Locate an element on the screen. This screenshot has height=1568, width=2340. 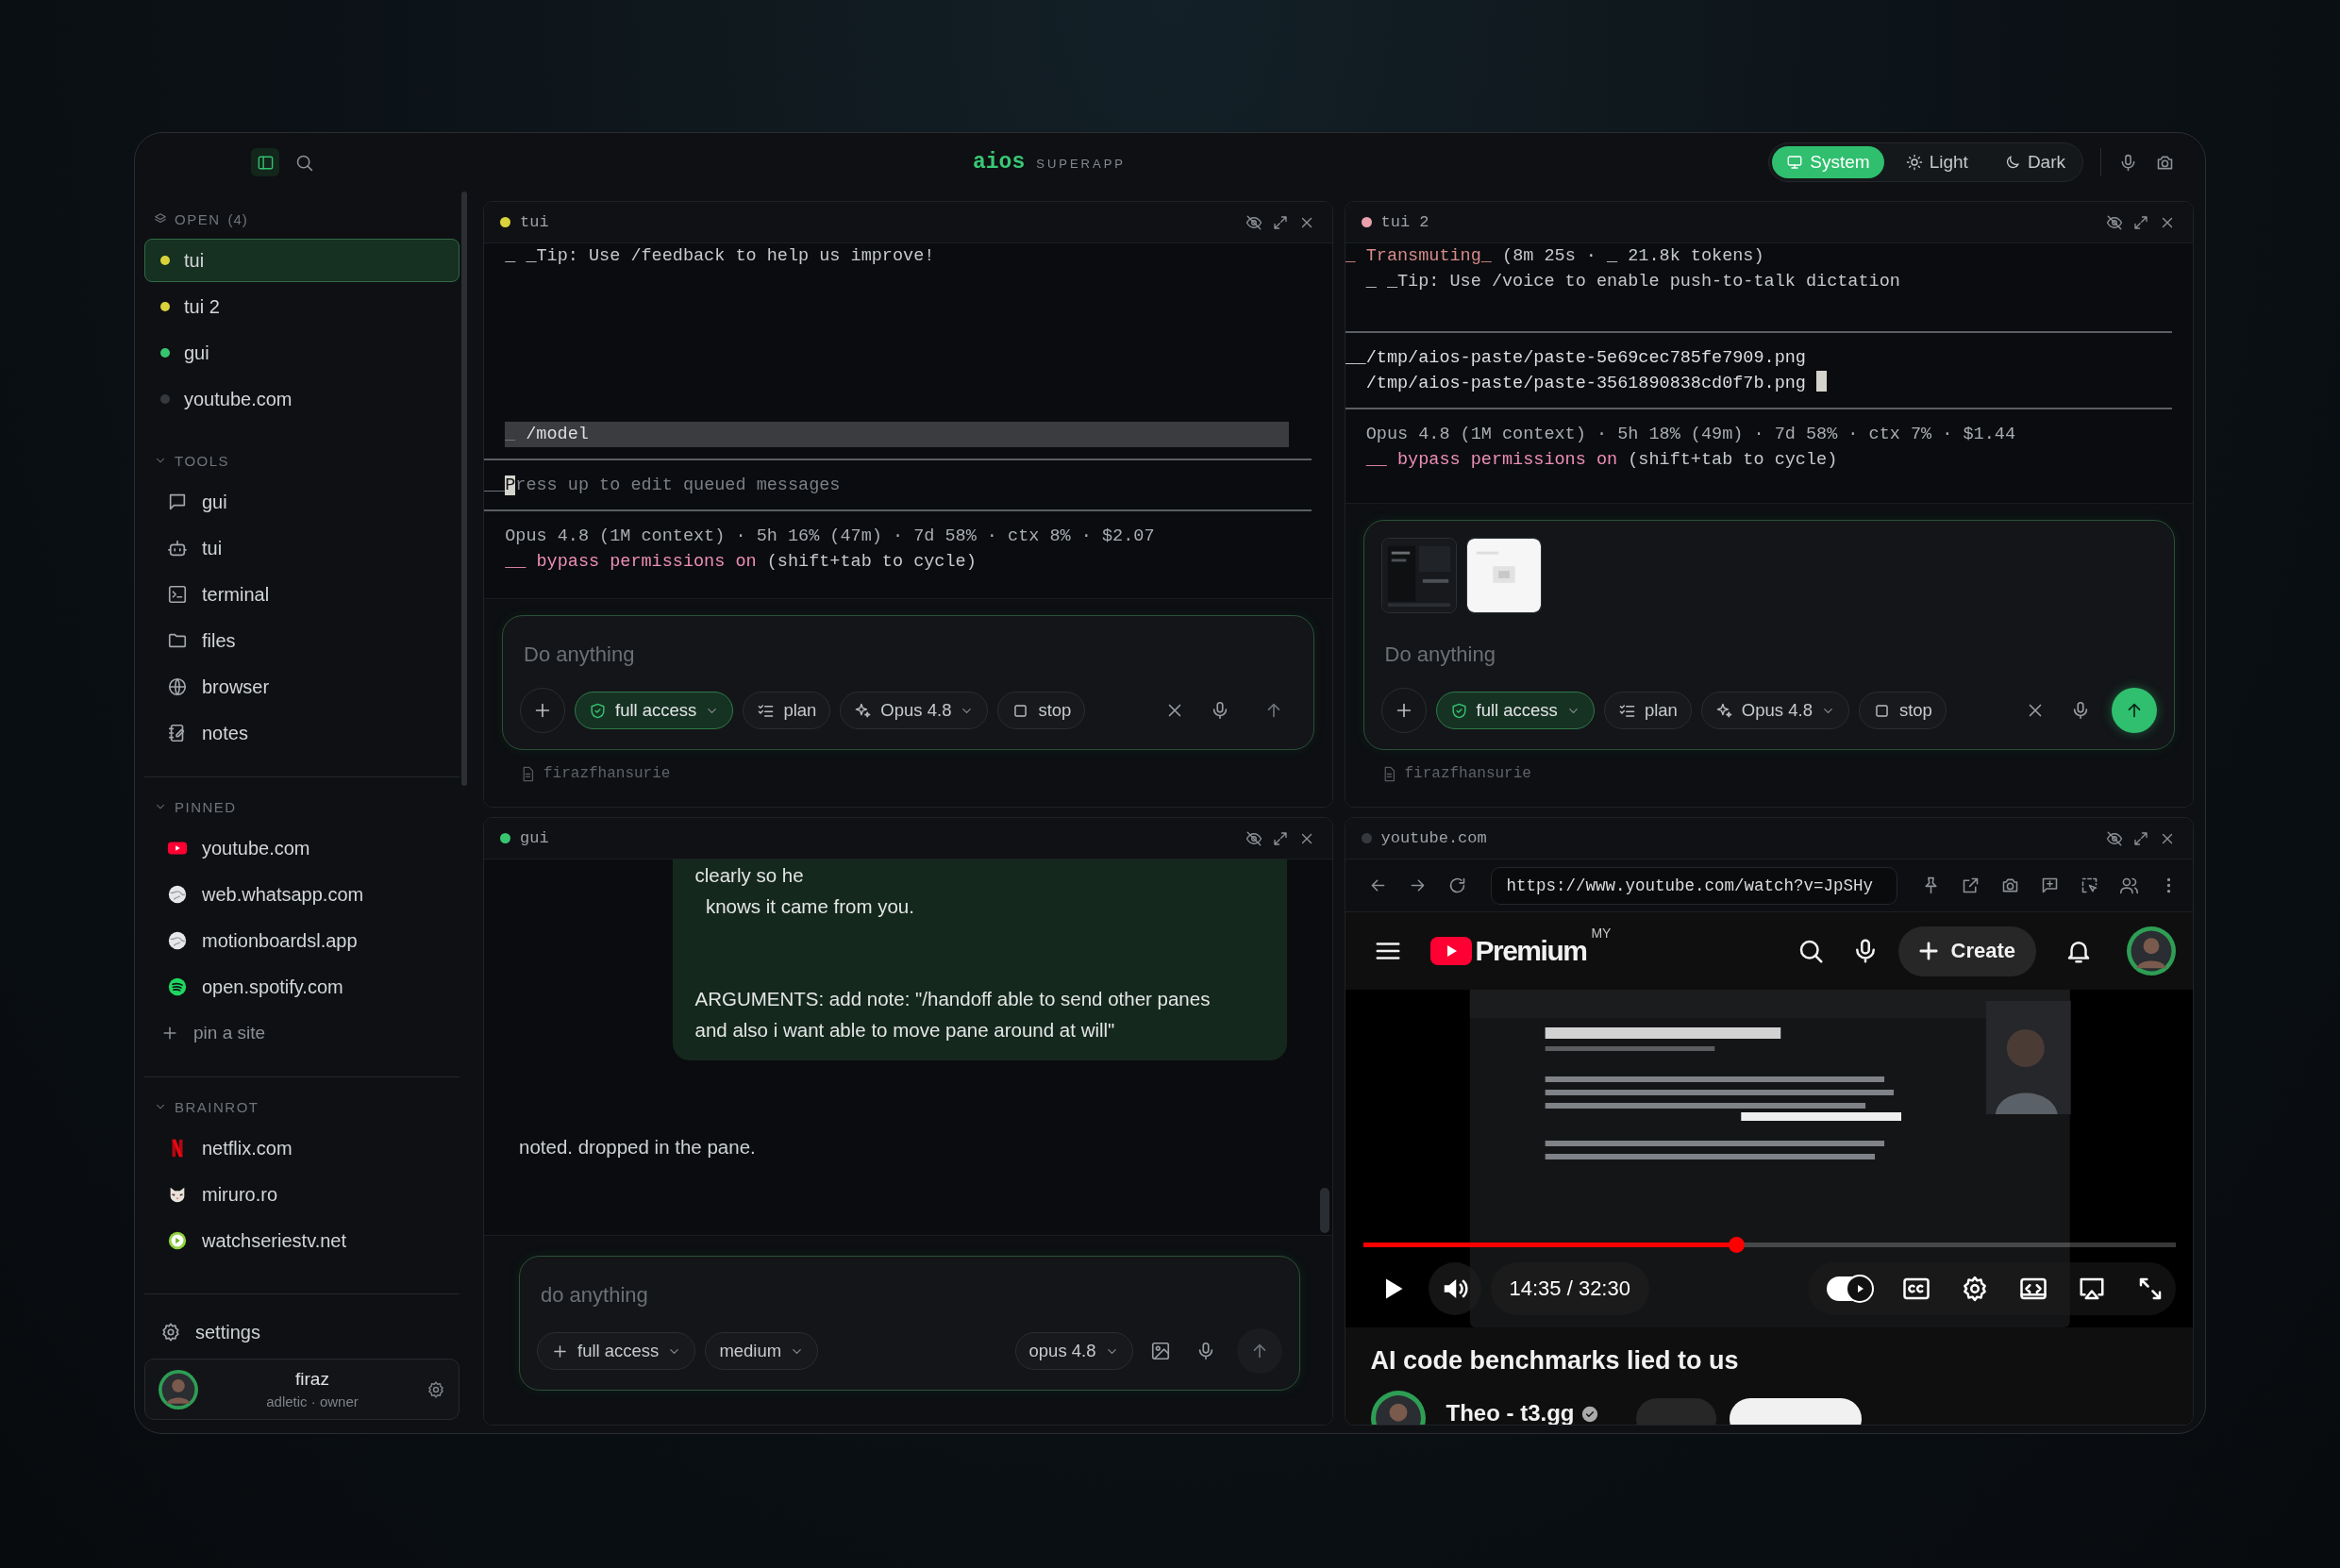
play-circle-icon is located at coordinates (177, 1240).